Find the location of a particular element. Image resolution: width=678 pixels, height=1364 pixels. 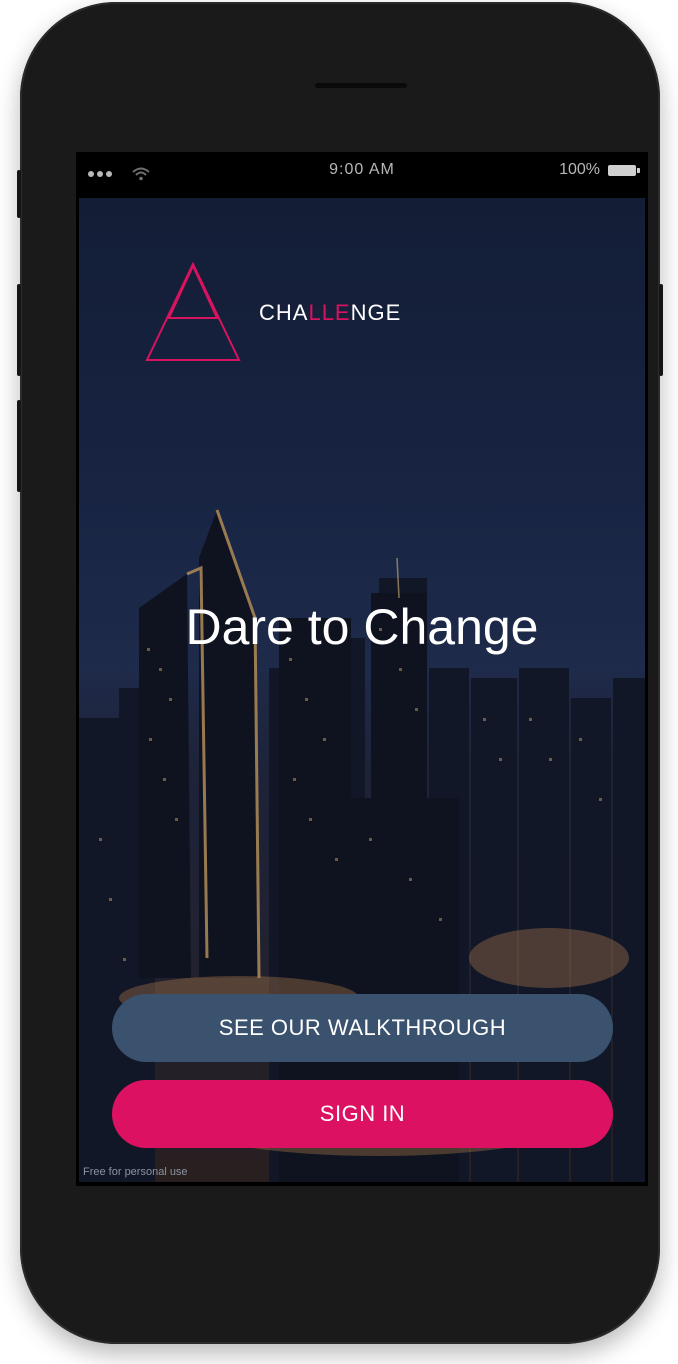

earpiece-speaker is located at coordinates (361, 85).